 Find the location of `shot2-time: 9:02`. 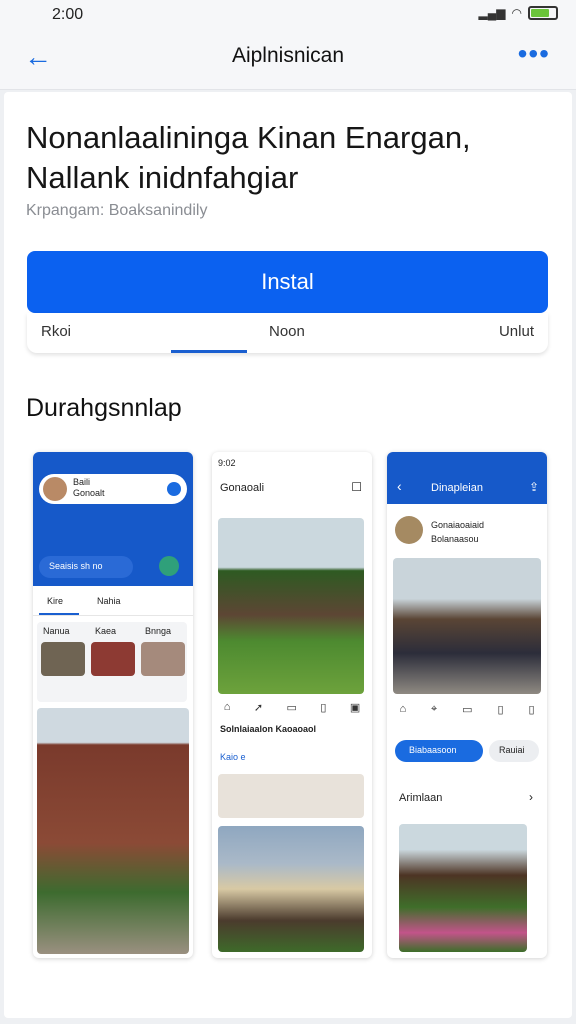

shot2-time: 9:02 is located at coordinates (227, 463).